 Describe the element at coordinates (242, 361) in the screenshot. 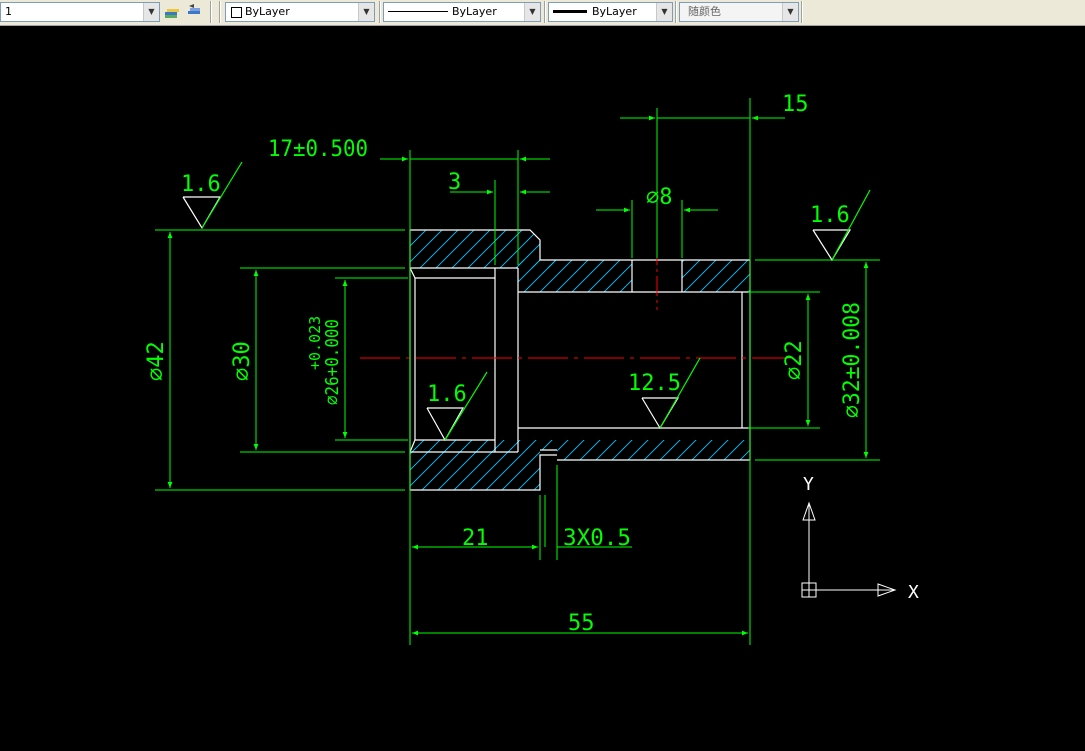

I see `dim-30-text: ⌀30` at that location.